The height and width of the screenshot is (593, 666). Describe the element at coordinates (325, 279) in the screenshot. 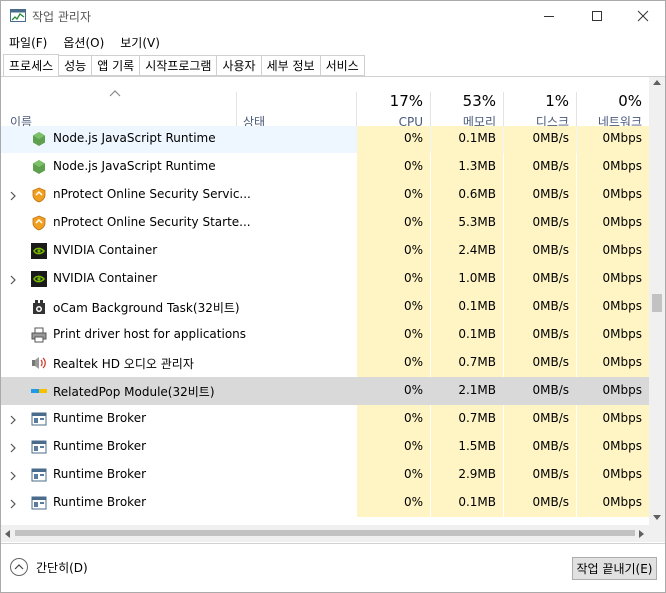

I see `table-row: NVIDIA Container 0% 1.0MB 0MB/s 0Mbps` at that location.